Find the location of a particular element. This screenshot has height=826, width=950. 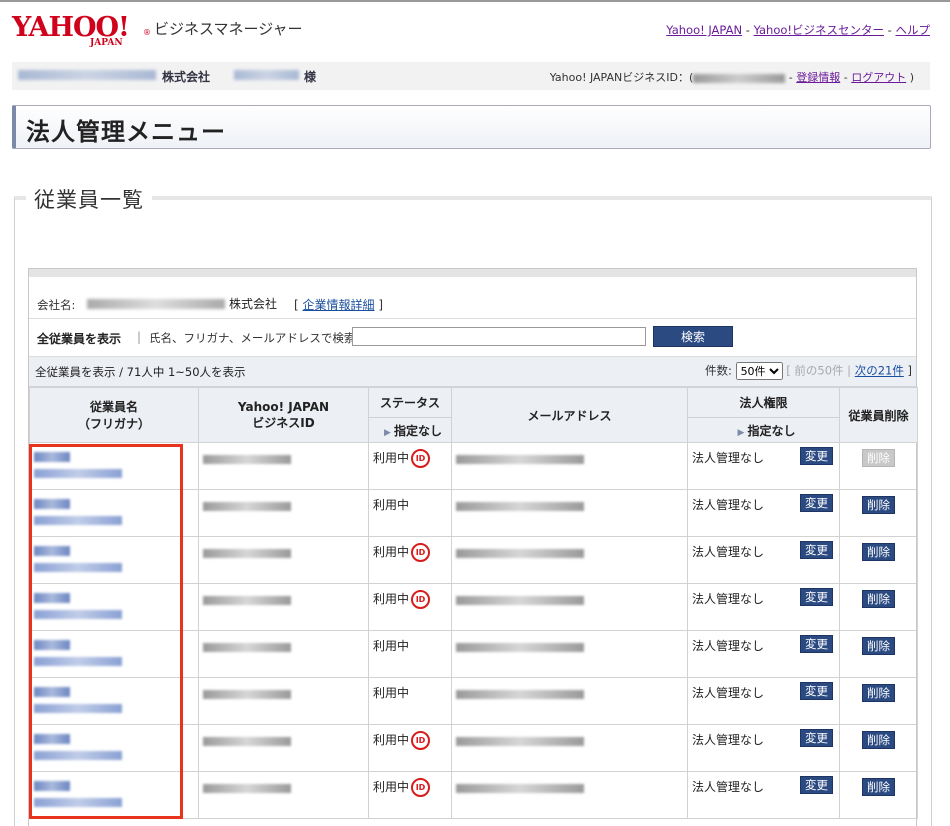

logo-registered-mark: ® is located at coordinates (147, 32).